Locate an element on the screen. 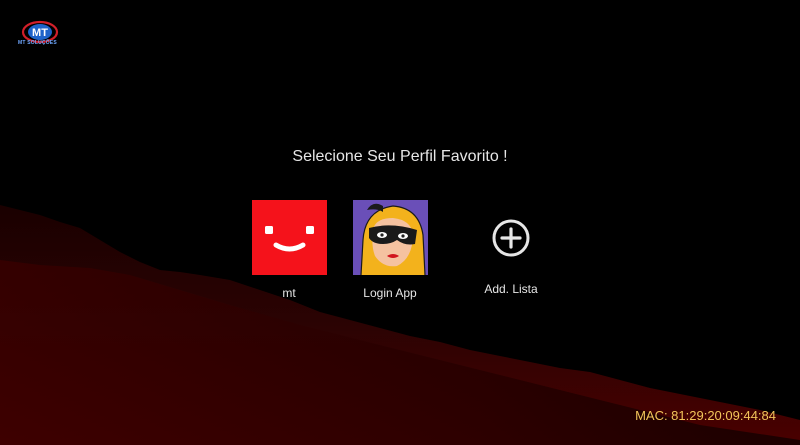  smiley-face-icon is located at coordinates (289, 237).